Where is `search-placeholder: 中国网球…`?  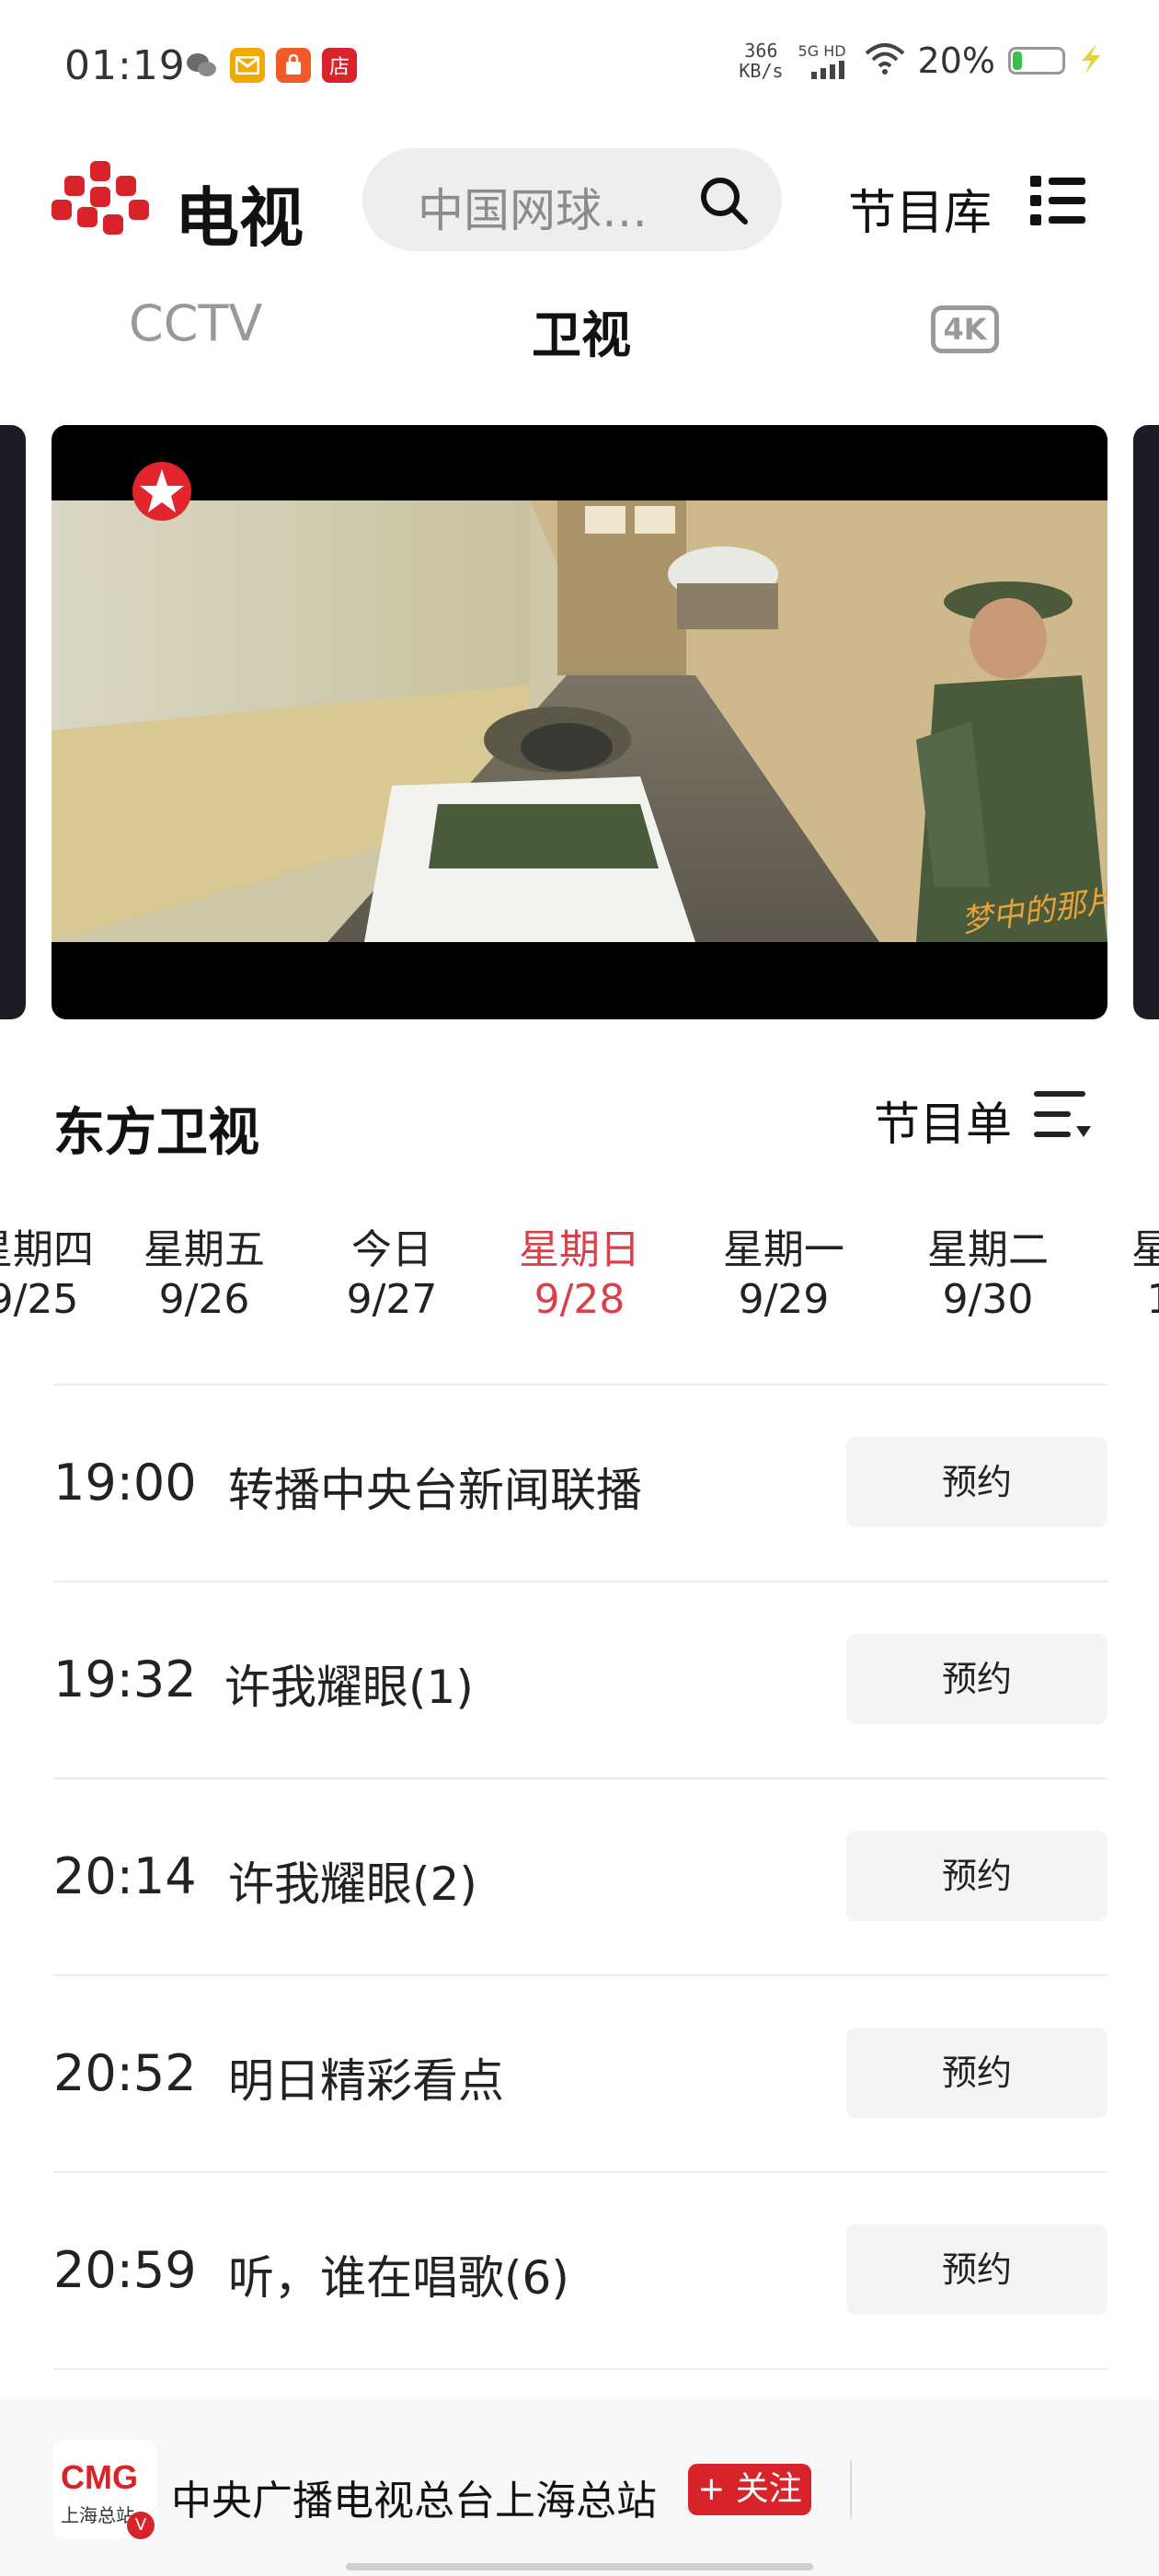 search-placeholder: 中国网球… is located at coordinates (533, 210).